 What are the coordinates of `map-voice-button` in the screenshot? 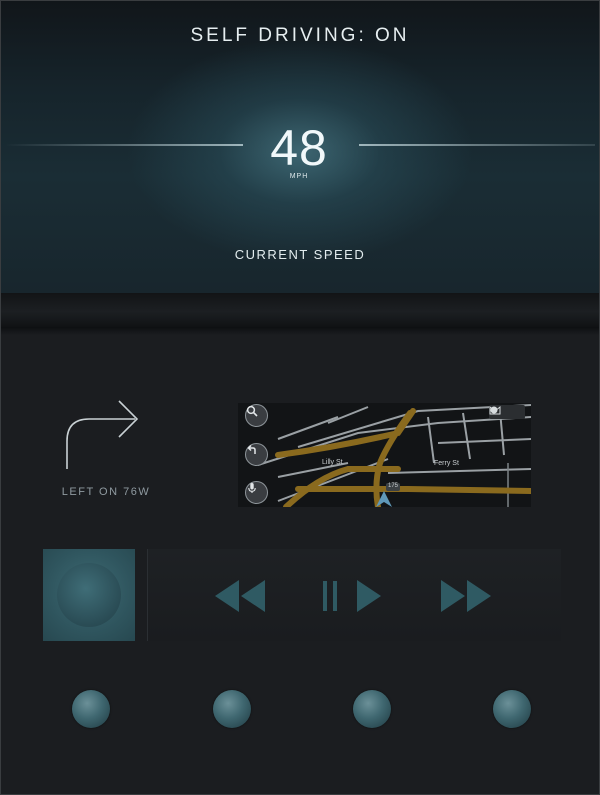 It's located at (256, 492).